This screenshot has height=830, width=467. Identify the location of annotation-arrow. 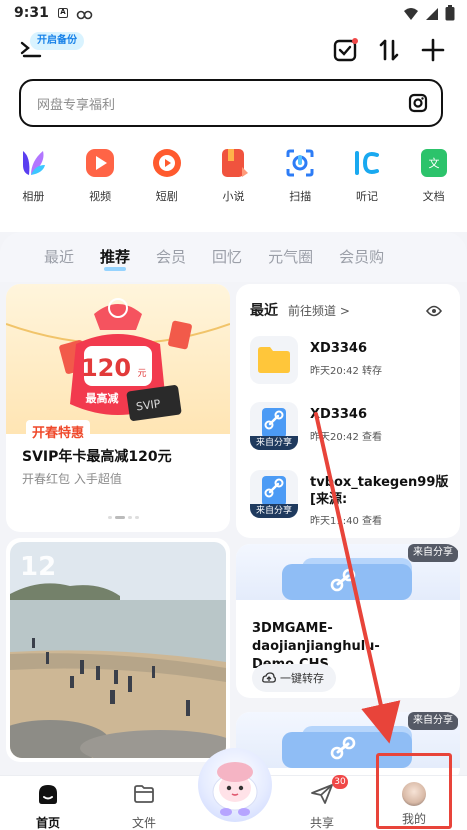
(357, 578).